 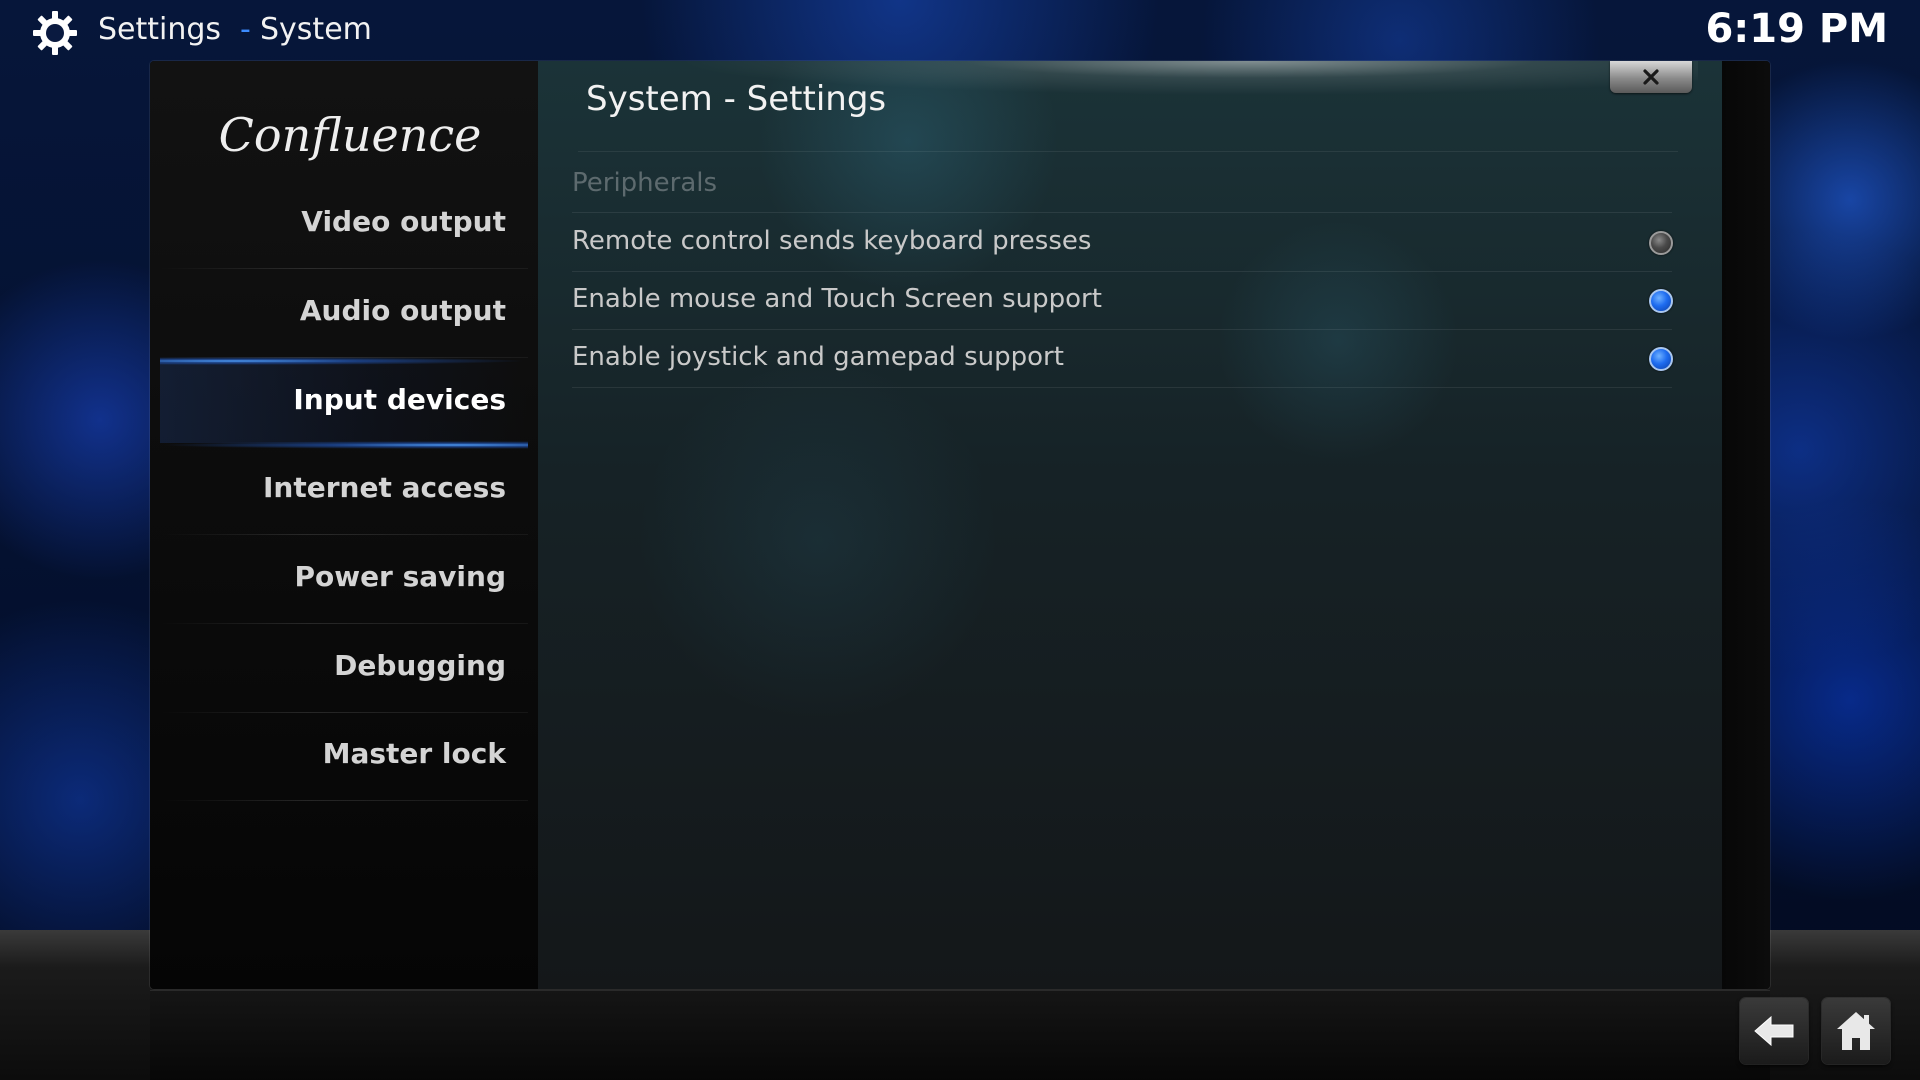 I want to click on logo-text: Confluence, so click(x=350, y=135).